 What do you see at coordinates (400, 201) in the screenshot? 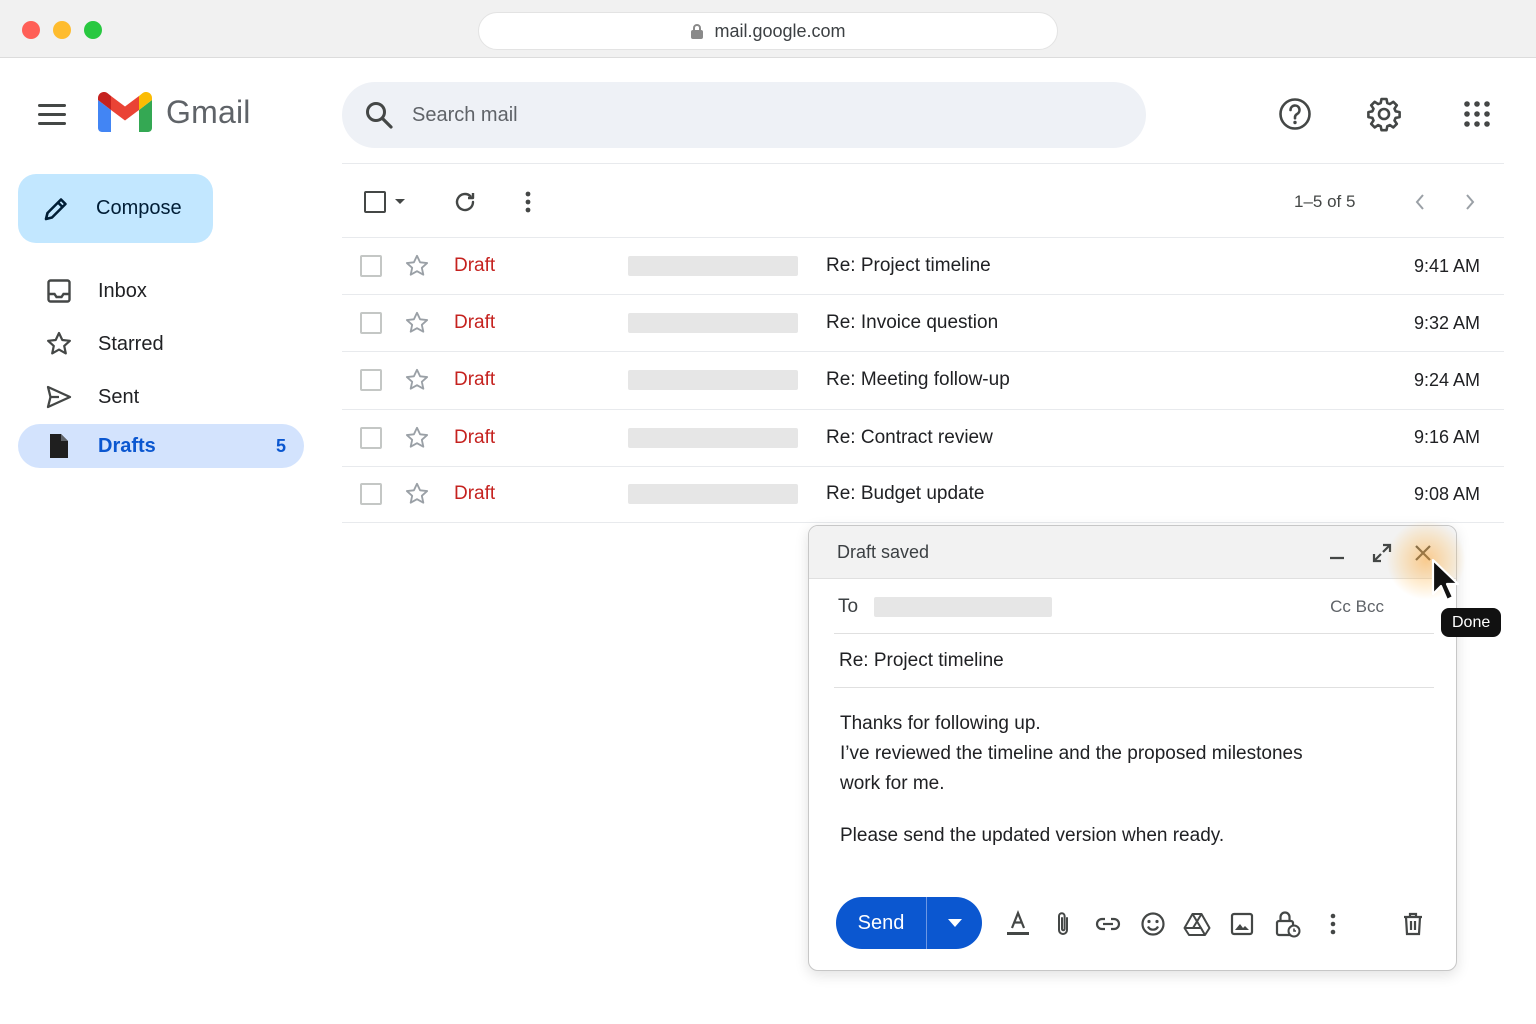
I see `chevron-down-icon` at bounding box center [400, 201].